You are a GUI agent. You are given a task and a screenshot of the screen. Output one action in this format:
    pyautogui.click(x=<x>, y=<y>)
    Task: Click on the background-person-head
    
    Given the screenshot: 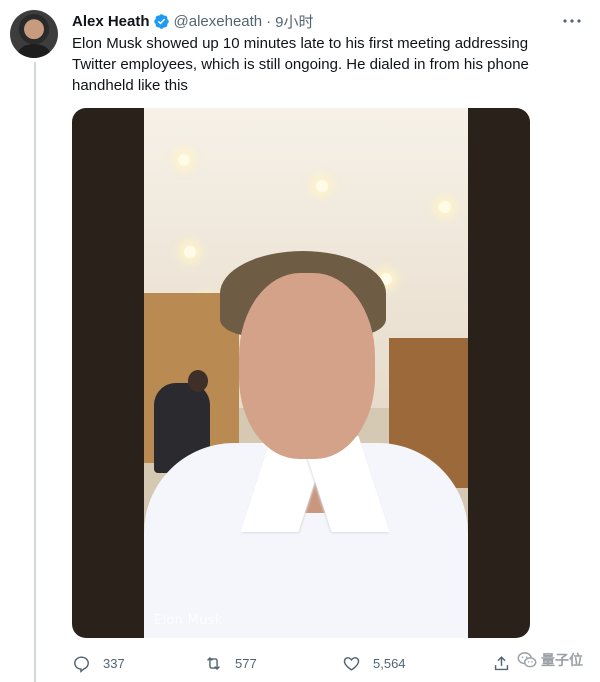 What is the action you would take?
    pyautogui.click(x=198, y=381)
    